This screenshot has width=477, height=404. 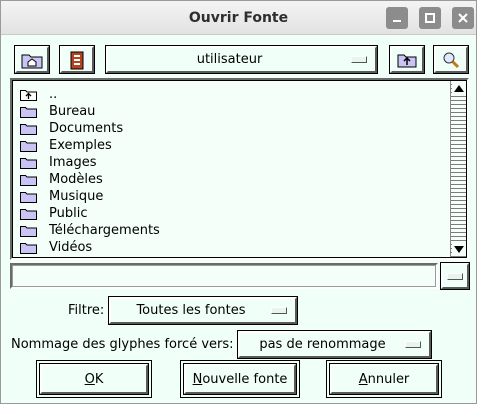 I want to click on home-button, so click(x=32, y=59).